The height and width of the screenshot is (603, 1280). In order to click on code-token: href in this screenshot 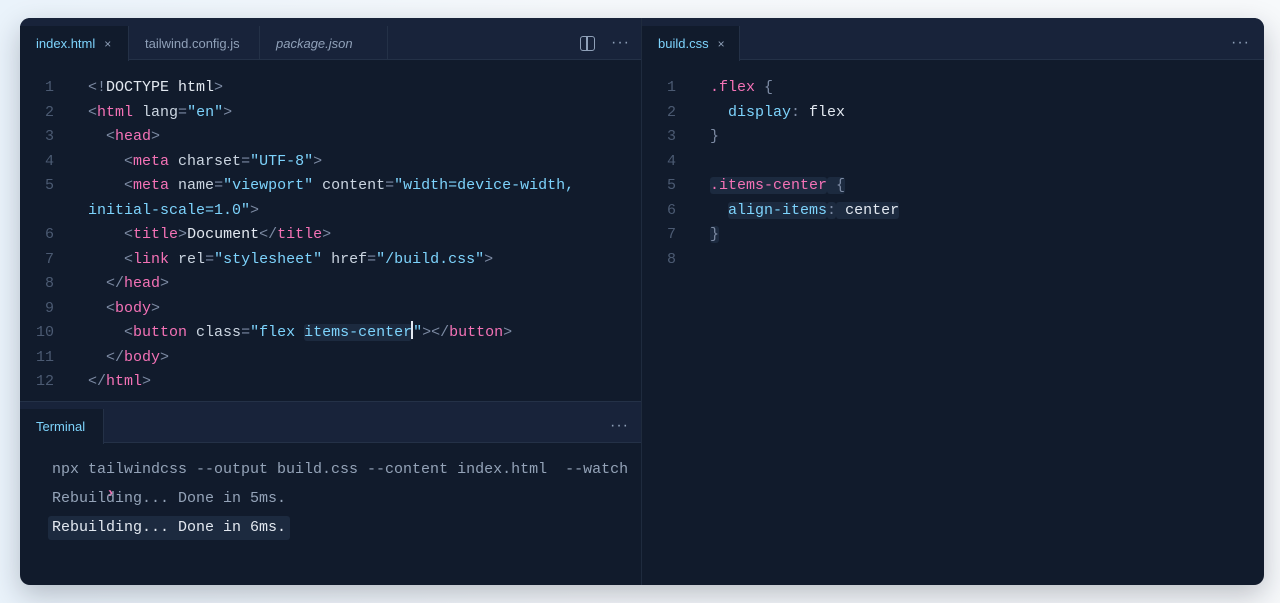, I will do `click(345, 259)`.